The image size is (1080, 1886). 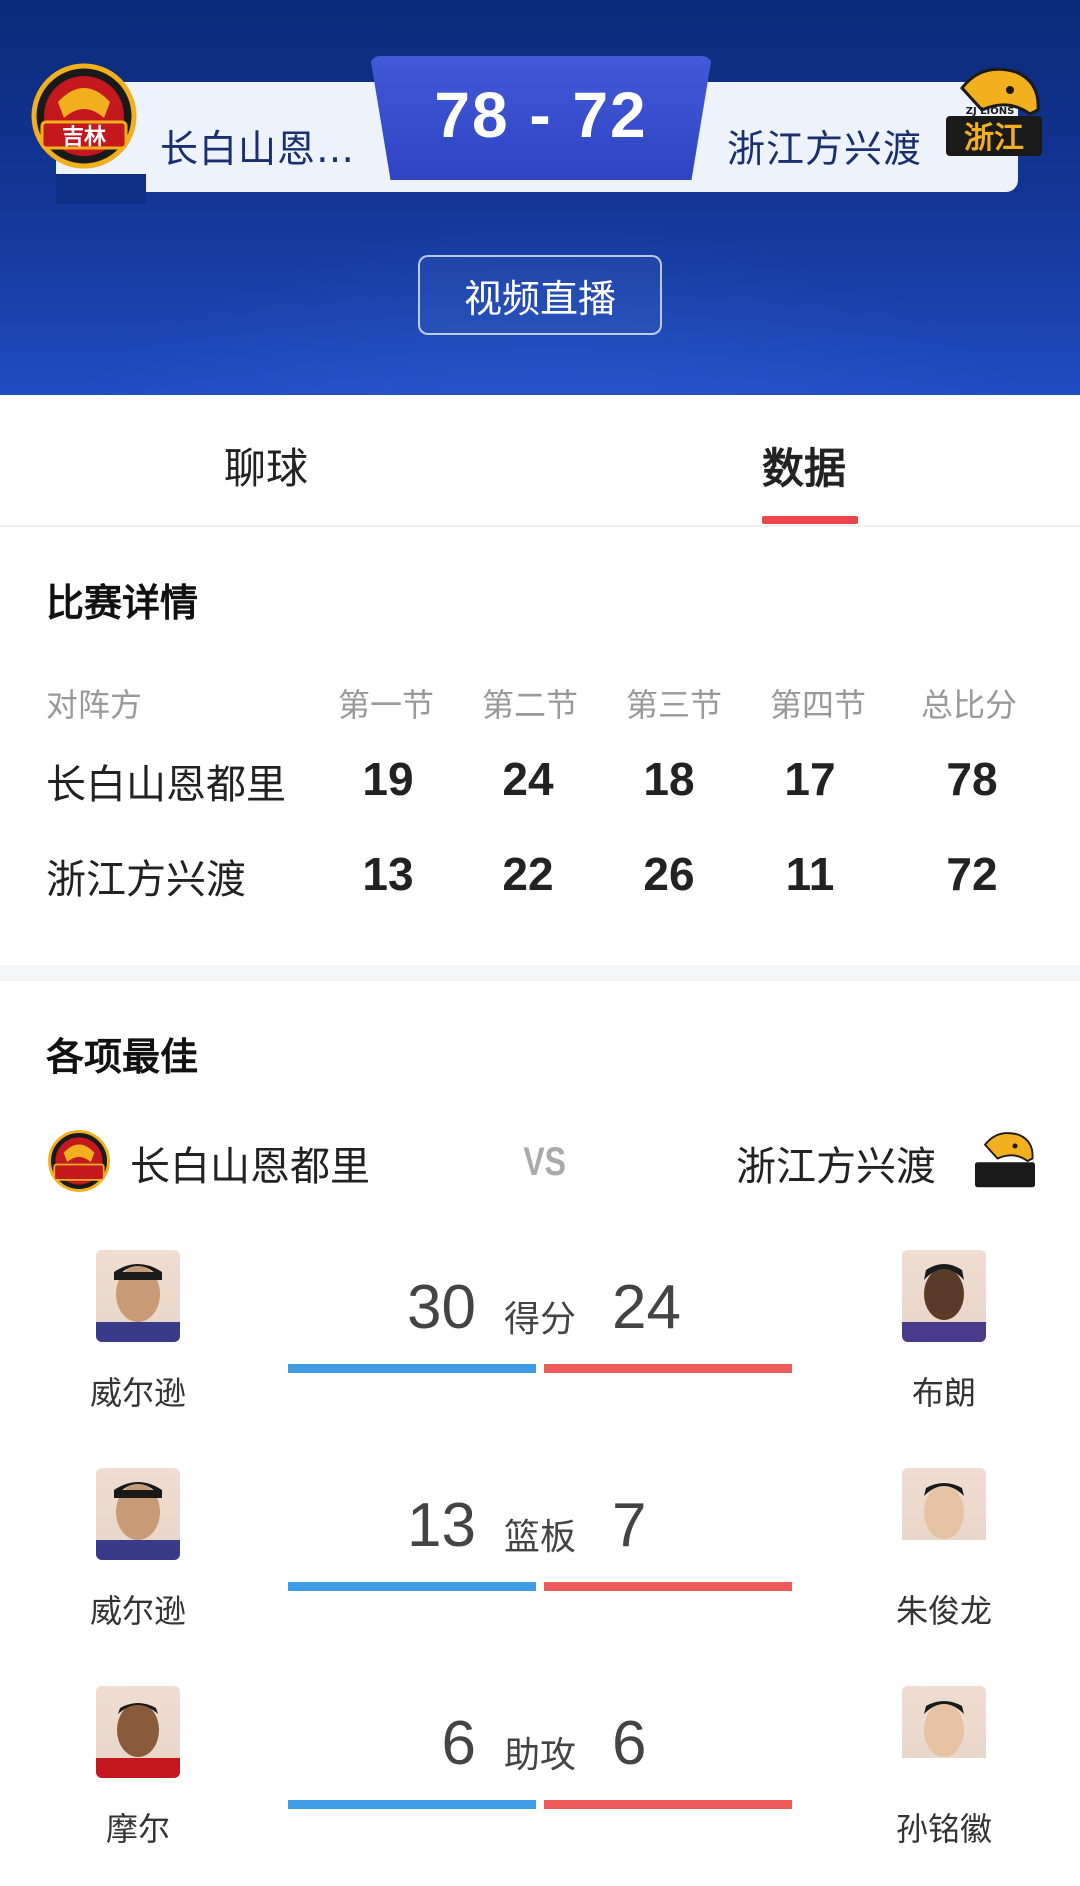 What do you see at coordinates (810, 874) in the screenshot?
I see `away-q4: 11` at bounding box center [810, 874].